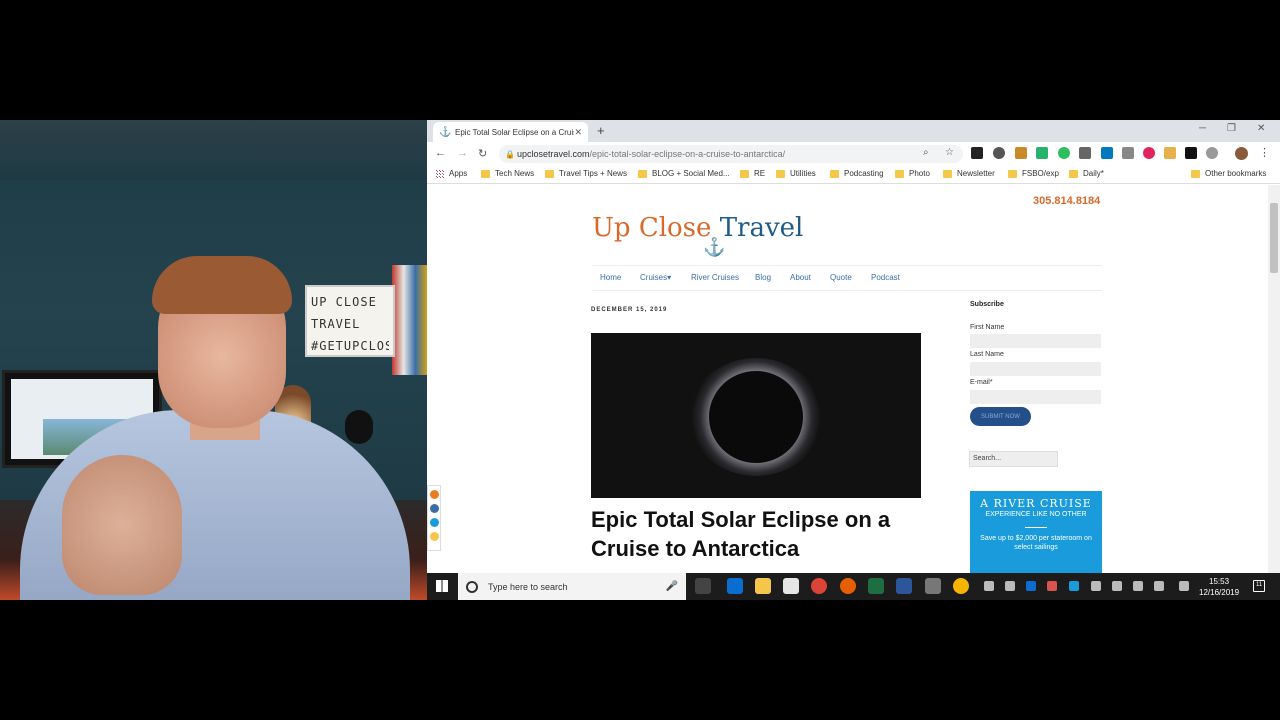 This screenshot has height=720, width=1280. I want to click on notion-icon, so click(1191, 153).